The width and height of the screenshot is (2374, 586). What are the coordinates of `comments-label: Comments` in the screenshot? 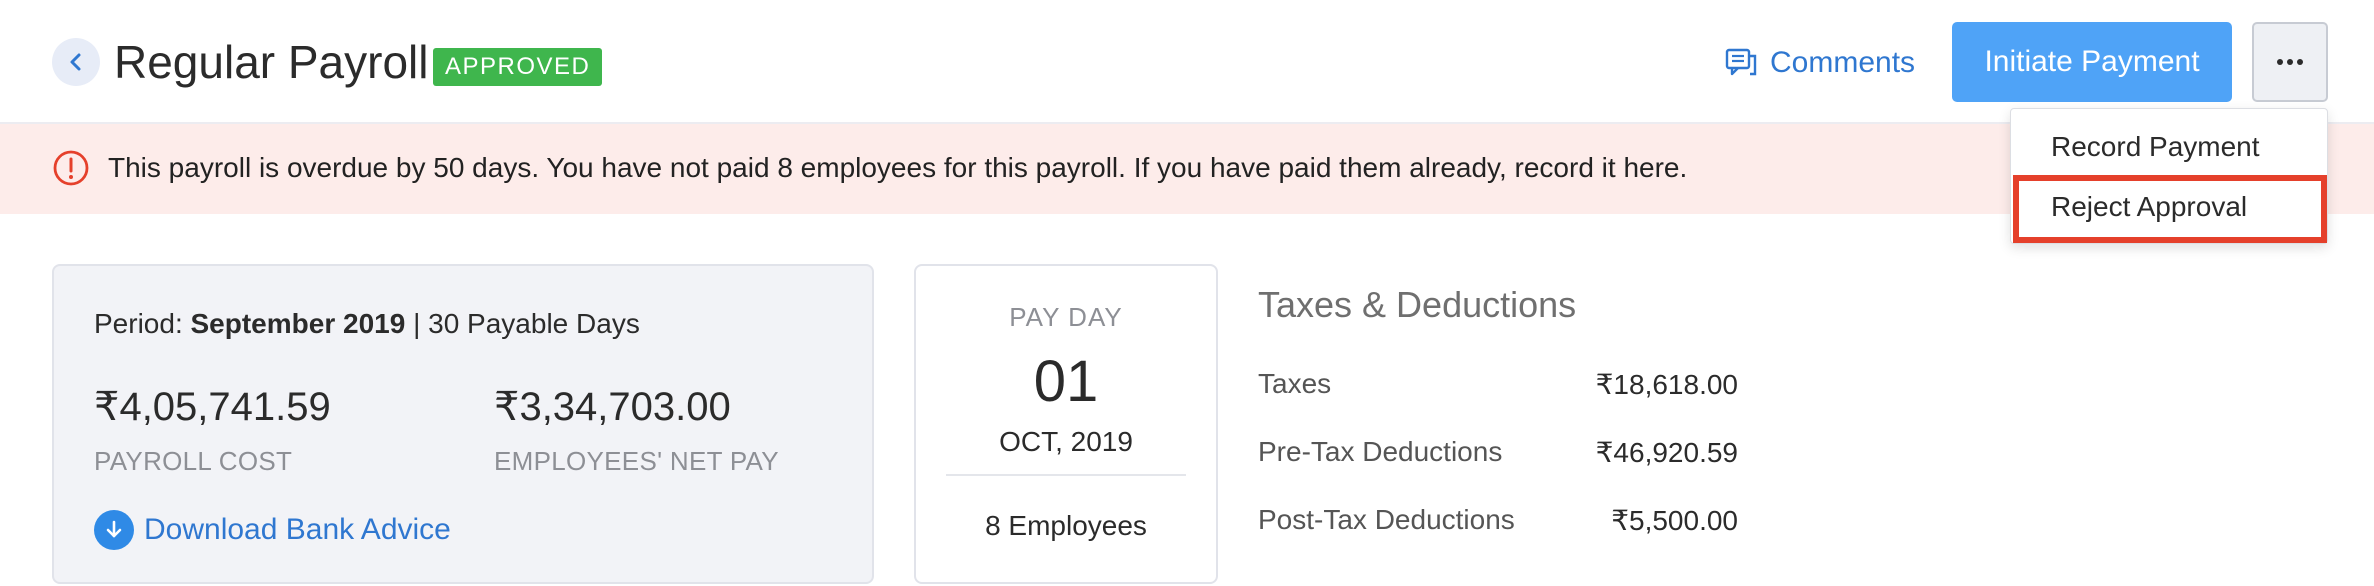 It's located at (1843, 62).